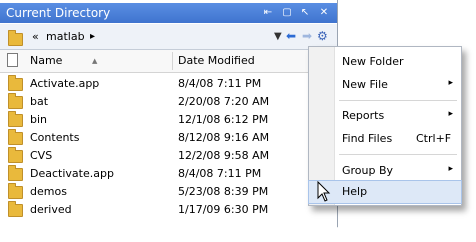  I want to click on menu-item-new-file: New File ▸, so click(385, 85).